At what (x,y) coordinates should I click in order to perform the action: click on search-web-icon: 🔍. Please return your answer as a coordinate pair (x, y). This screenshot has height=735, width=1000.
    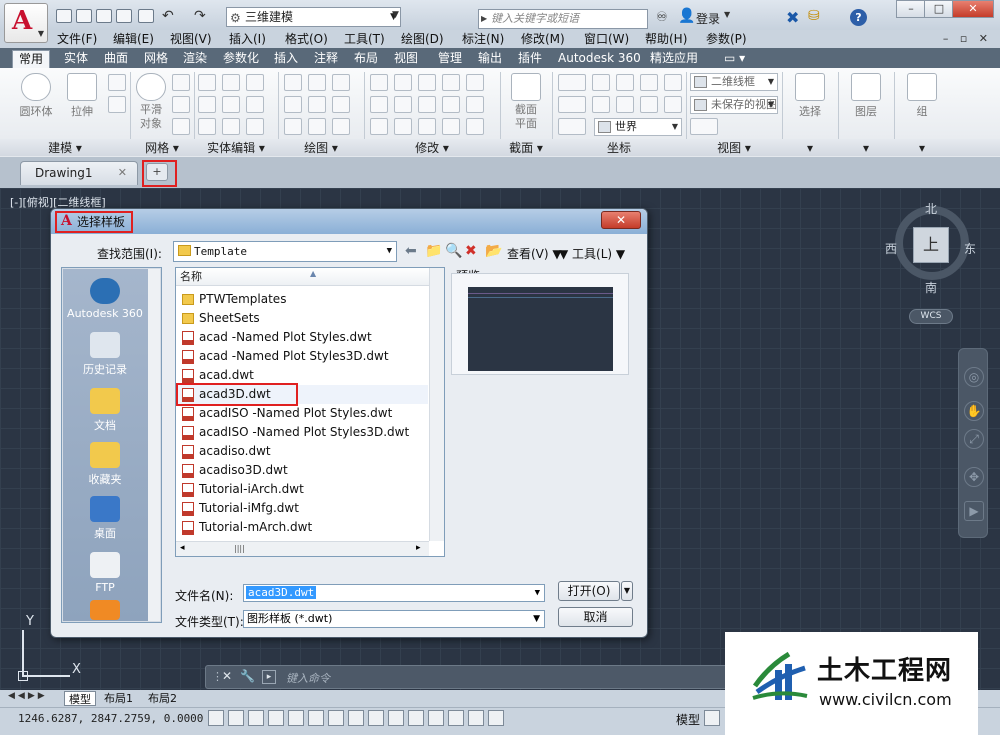
    Looking at the image, I should click on (453, 251).